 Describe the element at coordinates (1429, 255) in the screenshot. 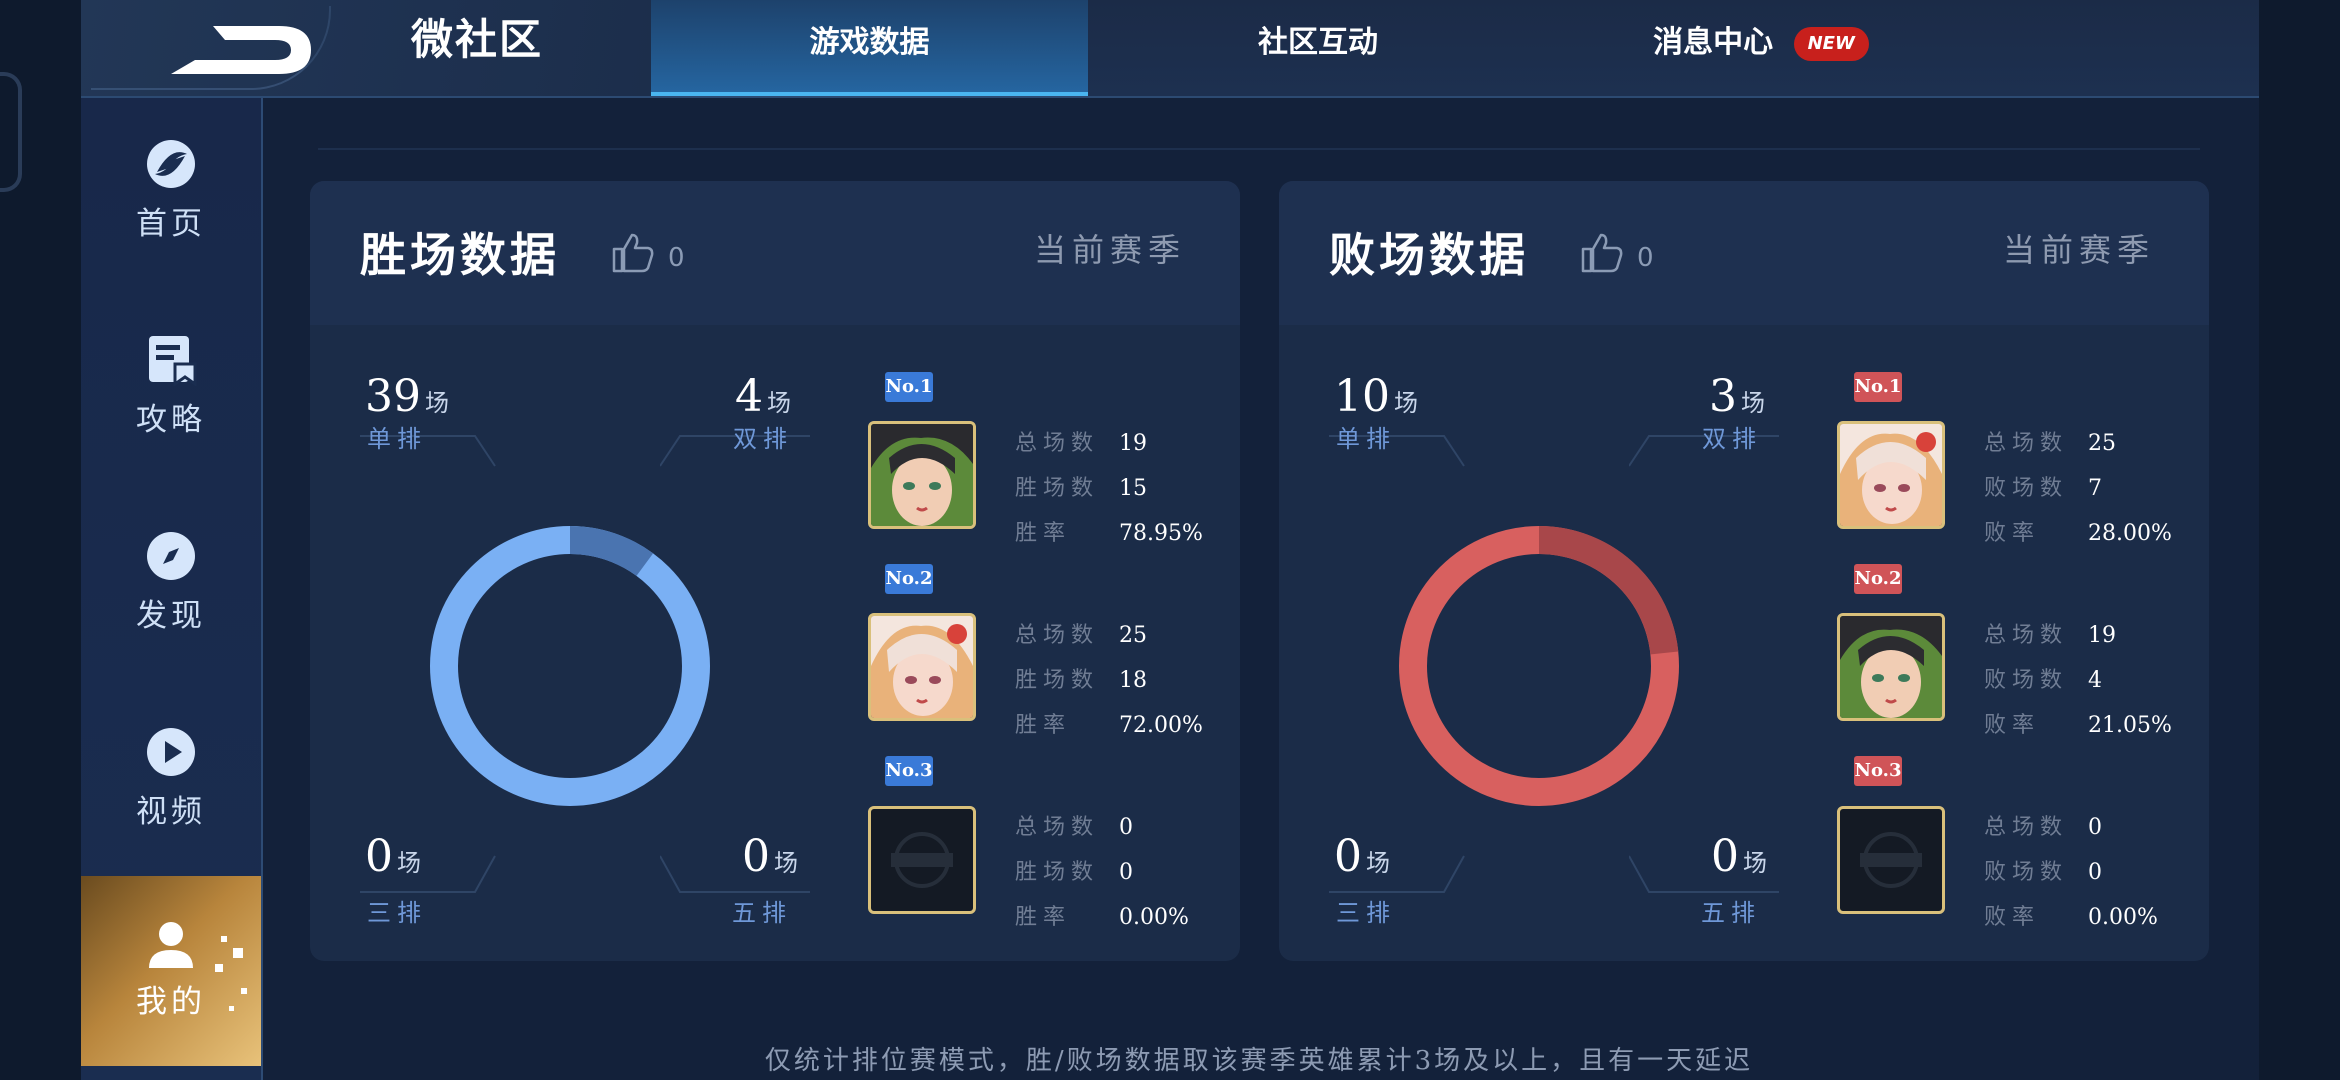

I see `panel-title: 败场数据` at that location.